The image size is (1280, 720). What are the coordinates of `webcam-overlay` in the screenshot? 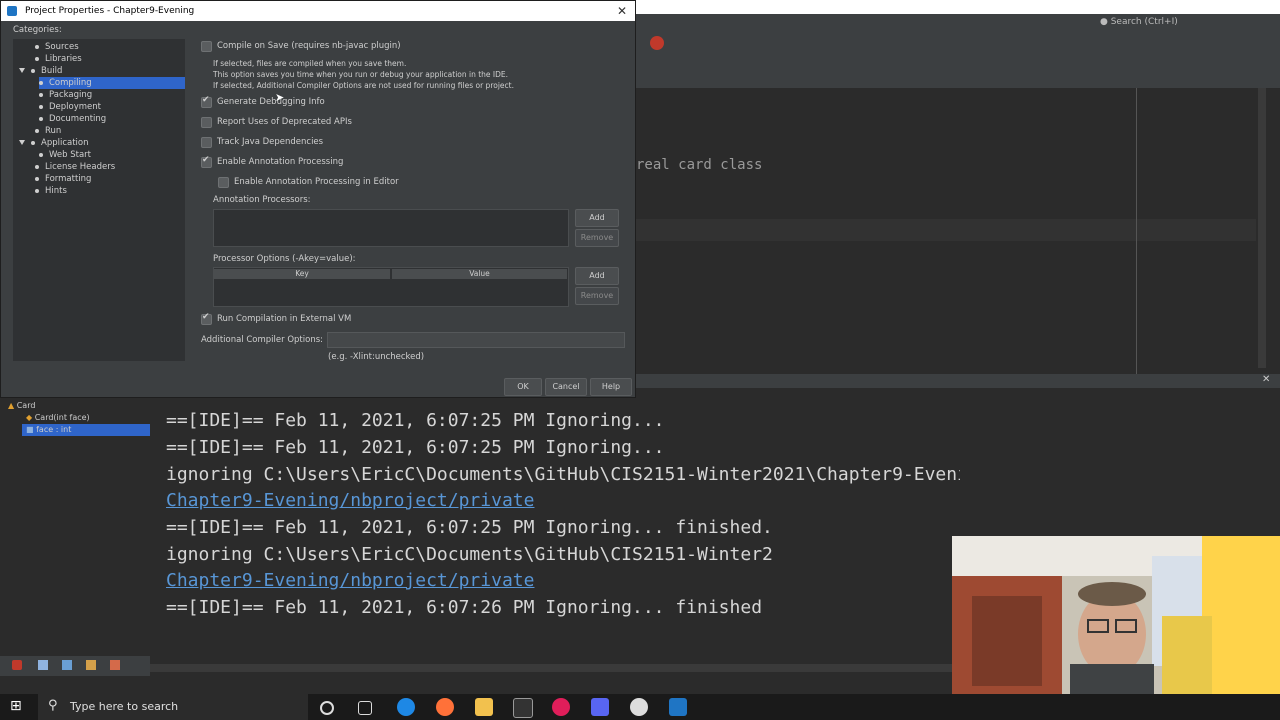 It's located at (1116, 616).